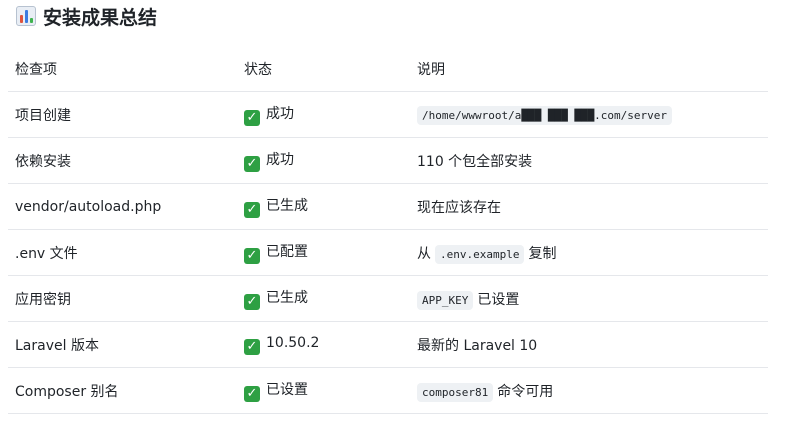 Image resolution: width=790 pixels, height=429 pixels. What do you see at coordinates (589, 344) in the screenshot?
I see `row-description: 最新的 Laravel 10` at bounding box center [589, 344].